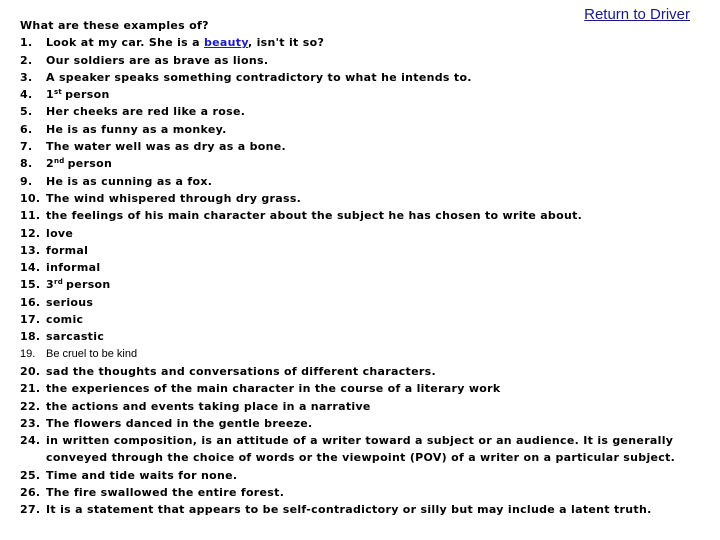 This screenshot has width=720, height=540. I want to click on item-text: Her cheeks are red like a rose., so click(146, 112).